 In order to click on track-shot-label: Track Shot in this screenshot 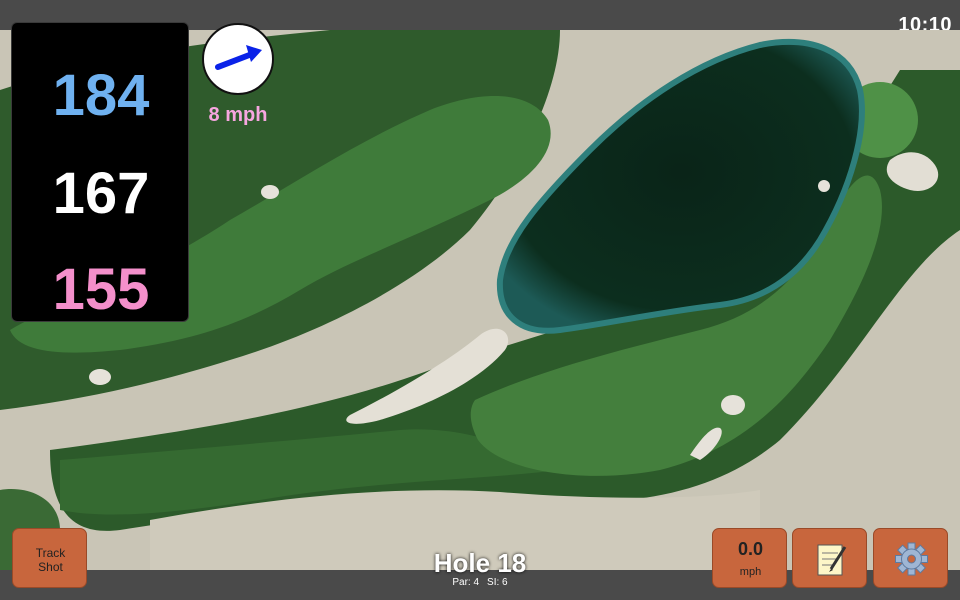, I will do `click(50, 560)`.